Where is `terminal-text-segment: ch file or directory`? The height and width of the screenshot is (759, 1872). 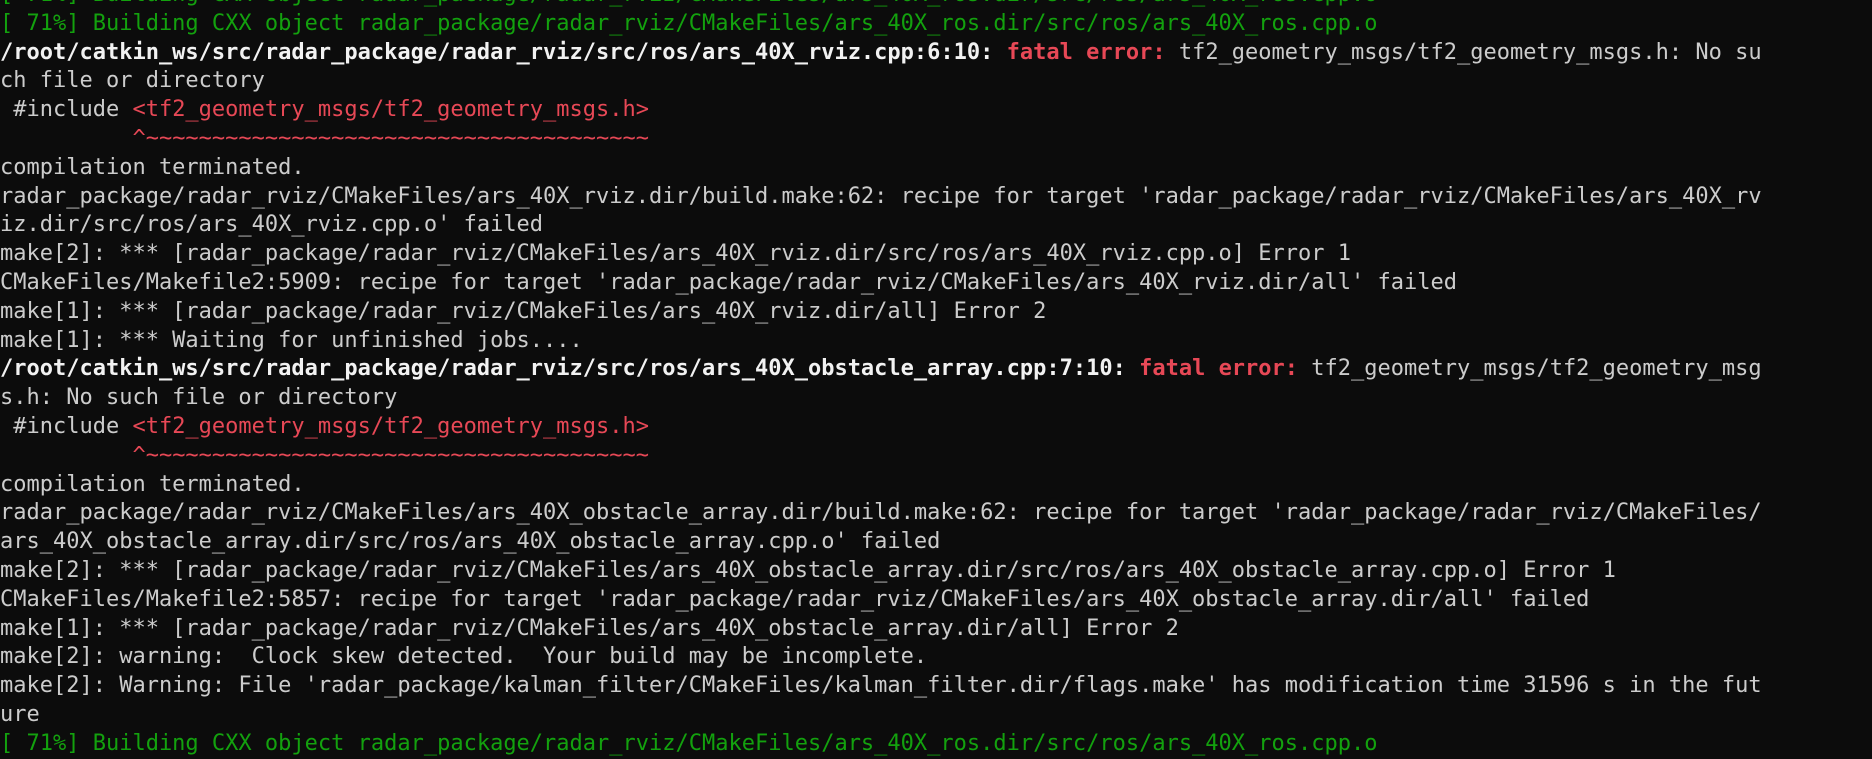
terminal-text-segment: ch file or directory is located at coordinates (132, 81).